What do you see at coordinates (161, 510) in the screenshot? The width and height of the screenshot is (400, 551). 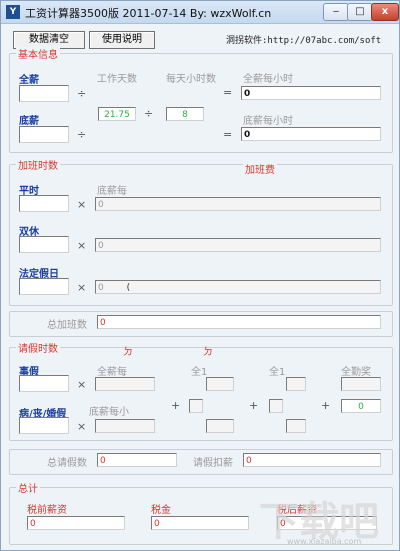 I see `tax-label: 税金` at bounding box center [161, 510].